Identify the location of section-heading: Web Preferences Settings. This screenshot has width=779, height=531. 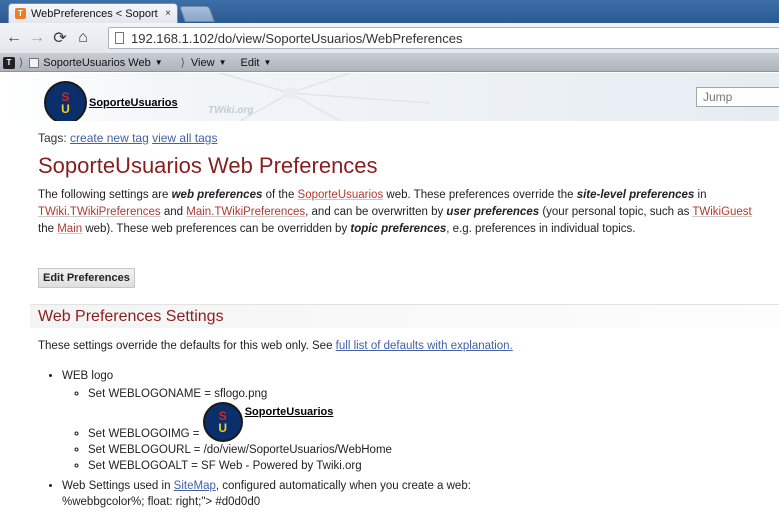
(404, 316).